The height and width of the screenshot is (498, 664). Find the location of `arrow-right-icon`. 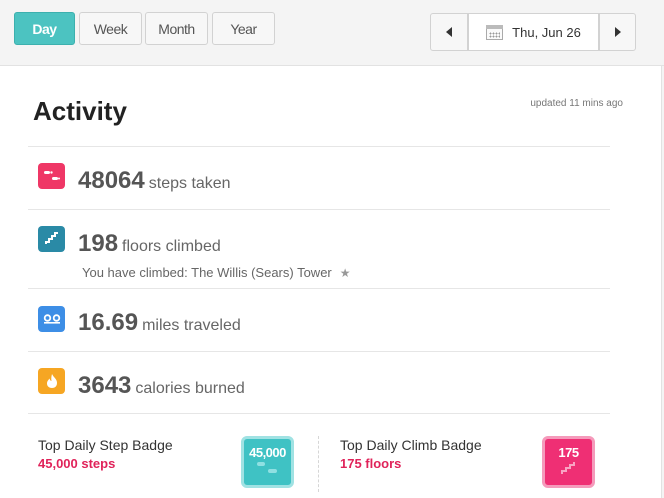

arrow-right-icon is located at coordinates (617, 32).